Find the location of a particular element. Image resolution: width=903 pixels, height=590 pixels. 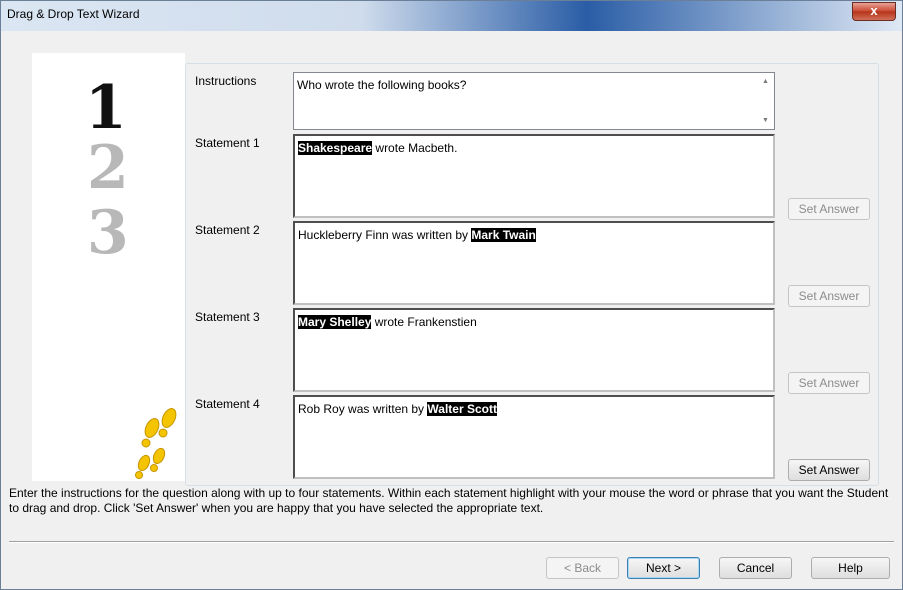

statement-3-textarea: Mary Shelley wrote Frankenstien is located at coordinates (534, 350).